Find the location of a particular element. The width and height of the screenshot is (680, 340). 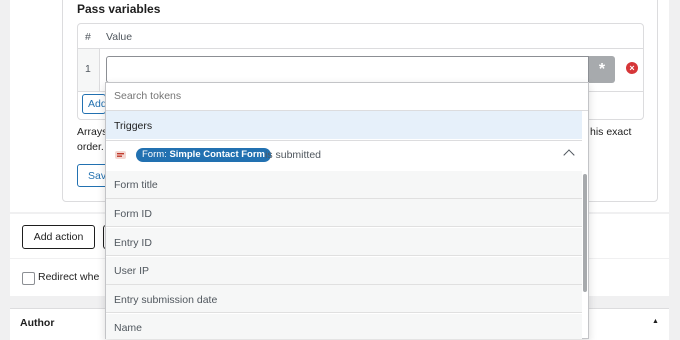

remove-row-icon: × is located at coordinates (632, 68).